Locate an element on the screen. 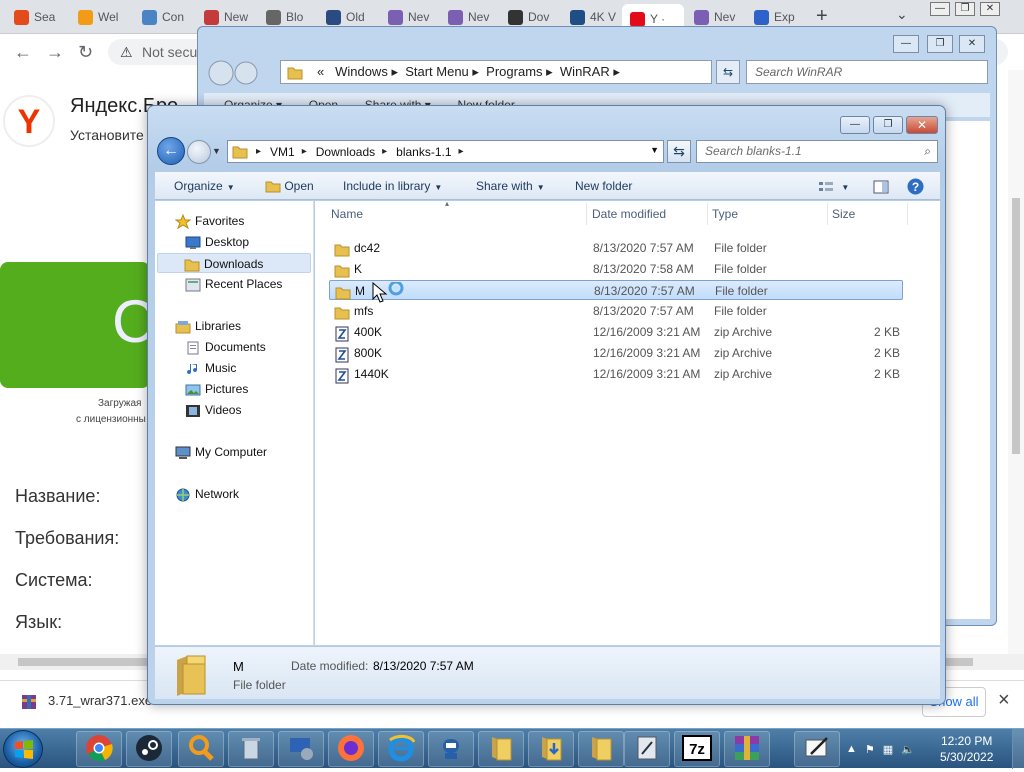 This screenshot has width=1024, height=772. nav-recent-places: Recent Places is located at coordinates (233, 284).